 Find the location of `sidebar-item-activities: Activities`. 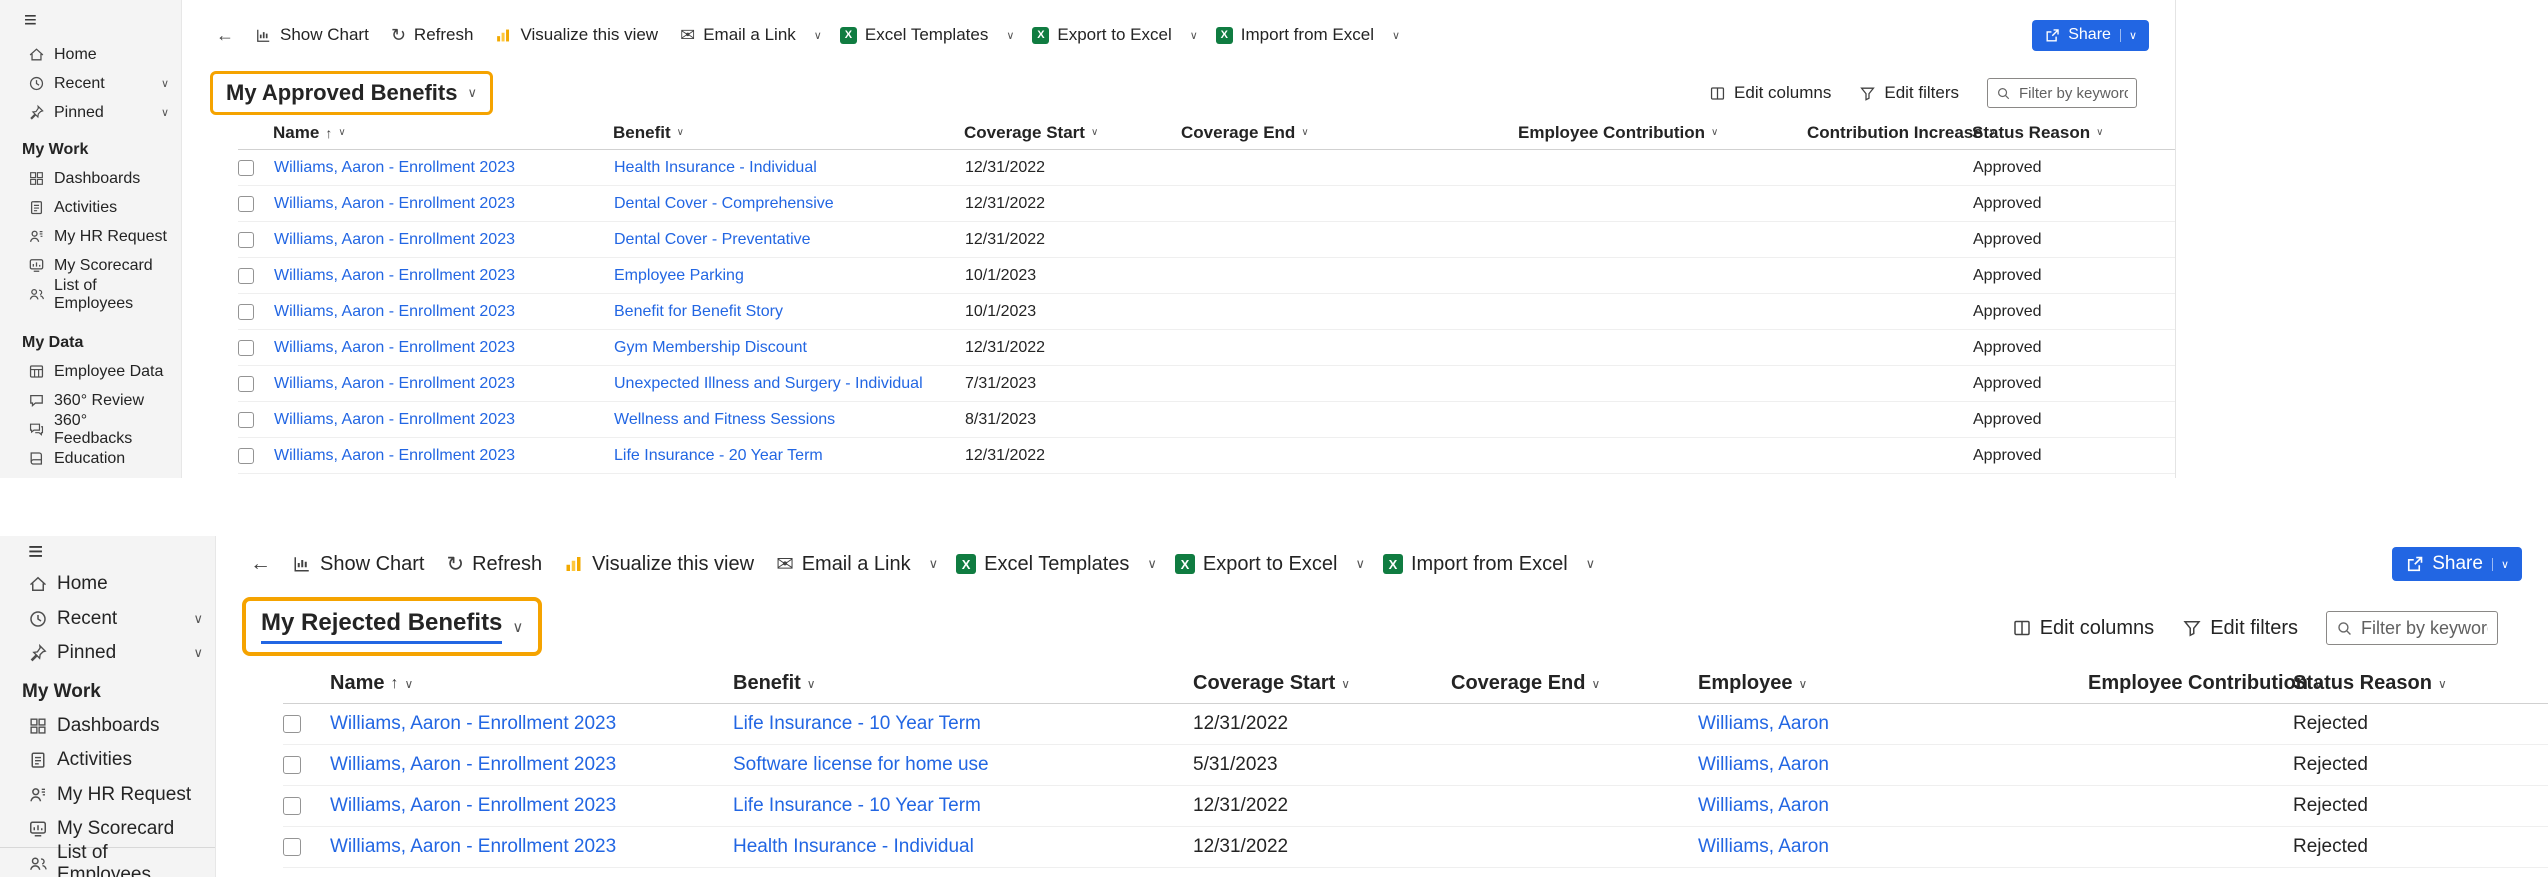

sidebar-item-activities: Activities is located at coordinates (90, 207).